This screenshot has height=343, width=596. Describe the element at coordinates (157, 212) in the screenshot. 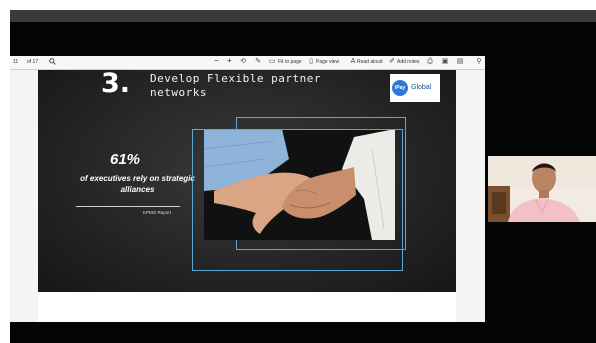

I see `stat-source: KPMG Report` at that location.